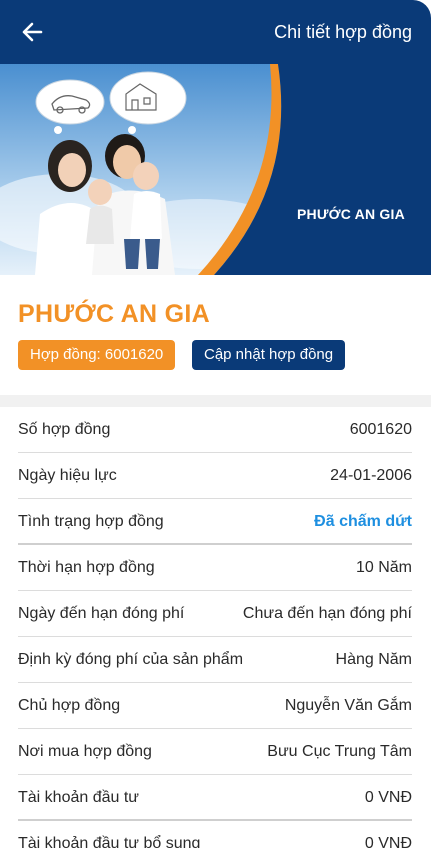 The height and width of the screenshot is (848, 431). I want to click on detail-label: Thời hạn hợp đồng, so click(86, 567).